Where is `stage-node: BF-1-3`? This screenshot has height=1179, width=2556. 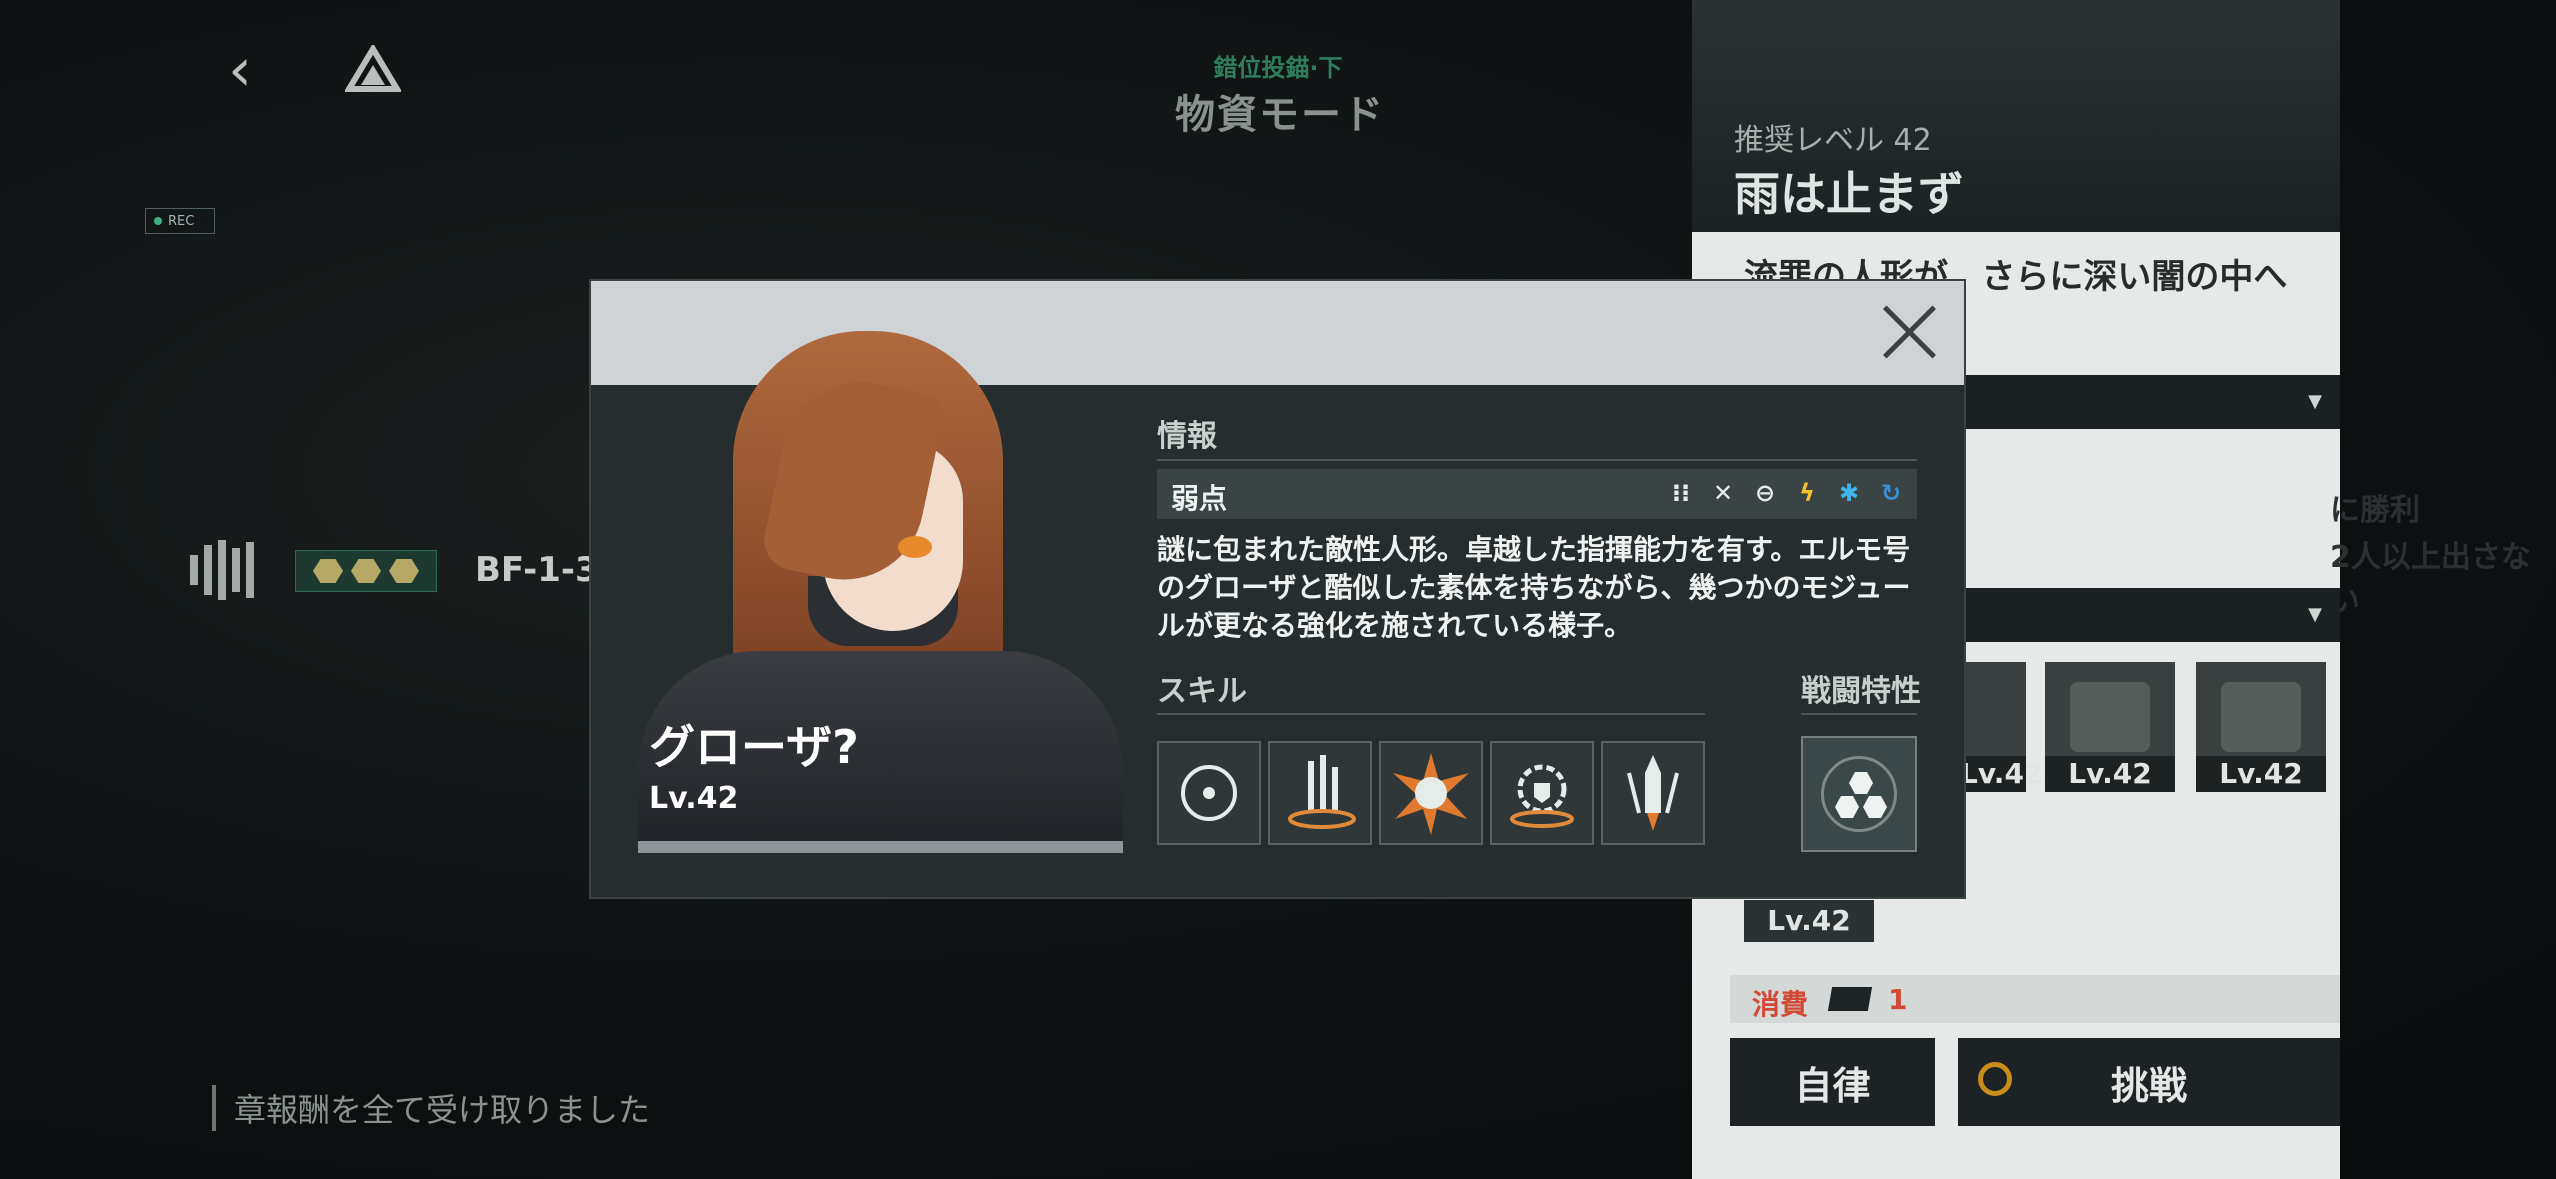 stage-node: BF-1-3 is located at coordinates (400, 570).